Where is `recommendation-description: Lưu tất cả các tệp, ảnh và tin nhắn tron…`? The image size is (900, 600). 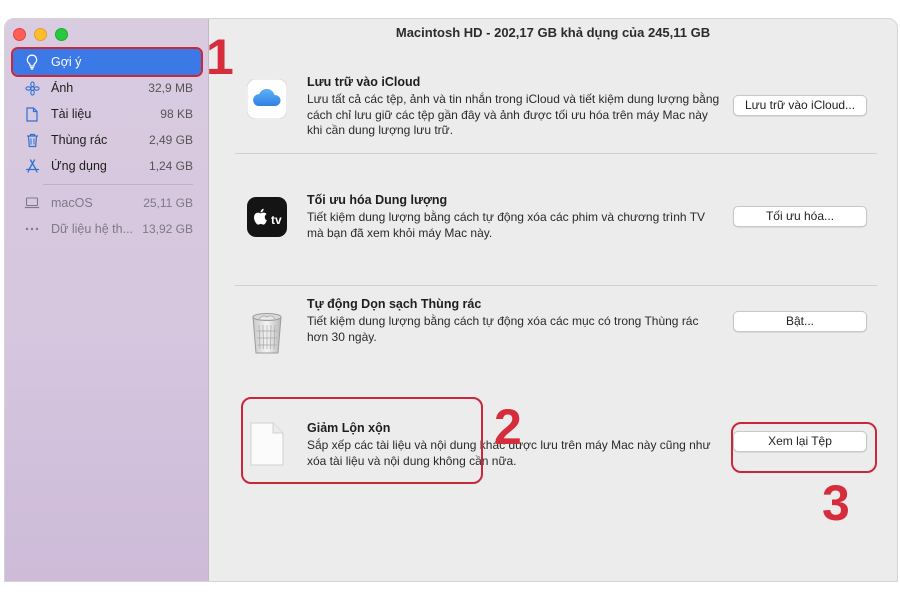
recommendation-description: Lưu tất cả các tệp, ảnh và tin nhắn tron… is located at coordinates (513, 114).